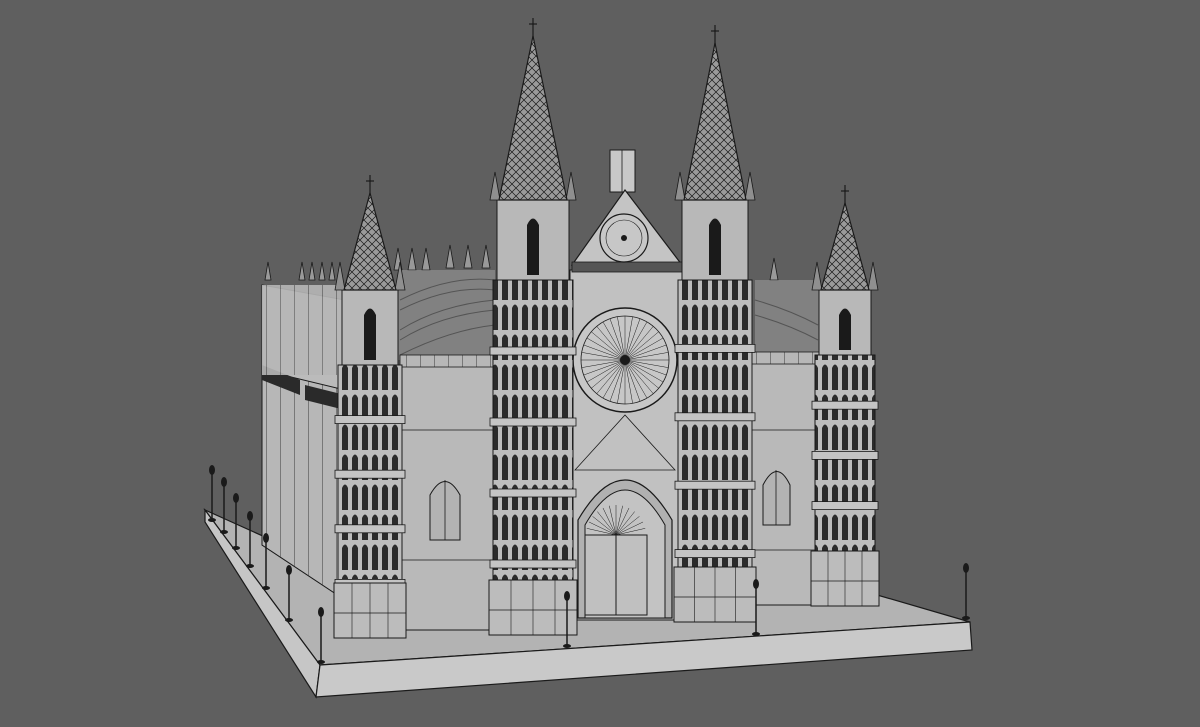  Describe the element at coordinates (627, 211) in the screenshot. I see `central-gable` at that location.